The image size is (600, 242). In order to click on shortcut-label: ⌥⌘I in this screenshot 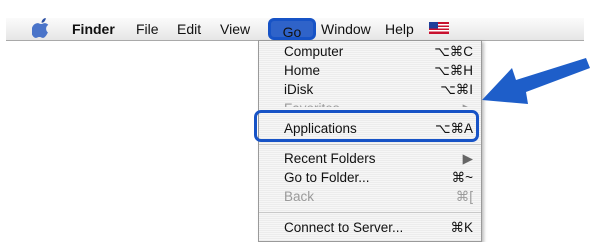, I will do `click(456, 89)`.